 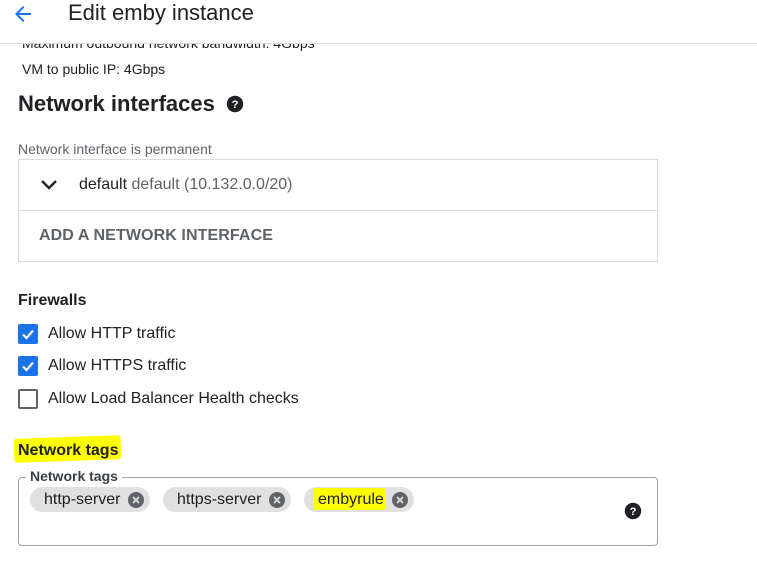 I want to click on interface-subnet: default (10.132.0.0/20), so click(x=212, y=184).